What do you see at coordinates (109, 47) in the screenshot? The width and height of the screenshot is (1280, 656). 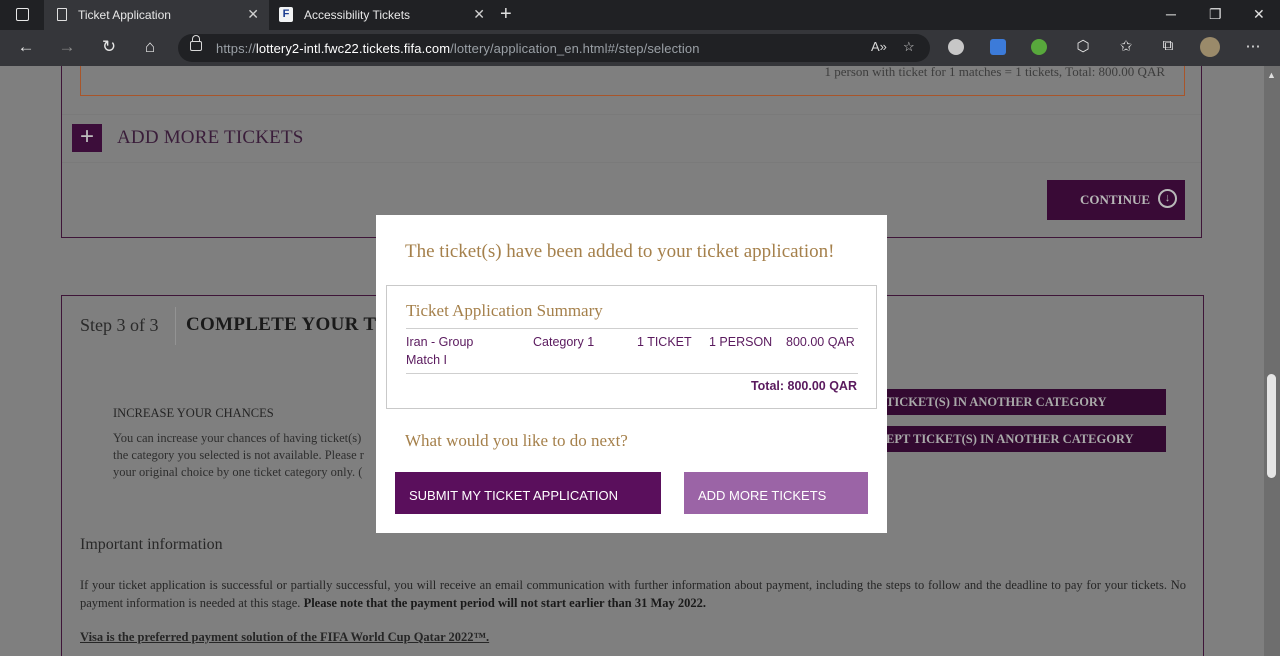 I see `refresh-icon: ↻` at bounding box center [109, 47].